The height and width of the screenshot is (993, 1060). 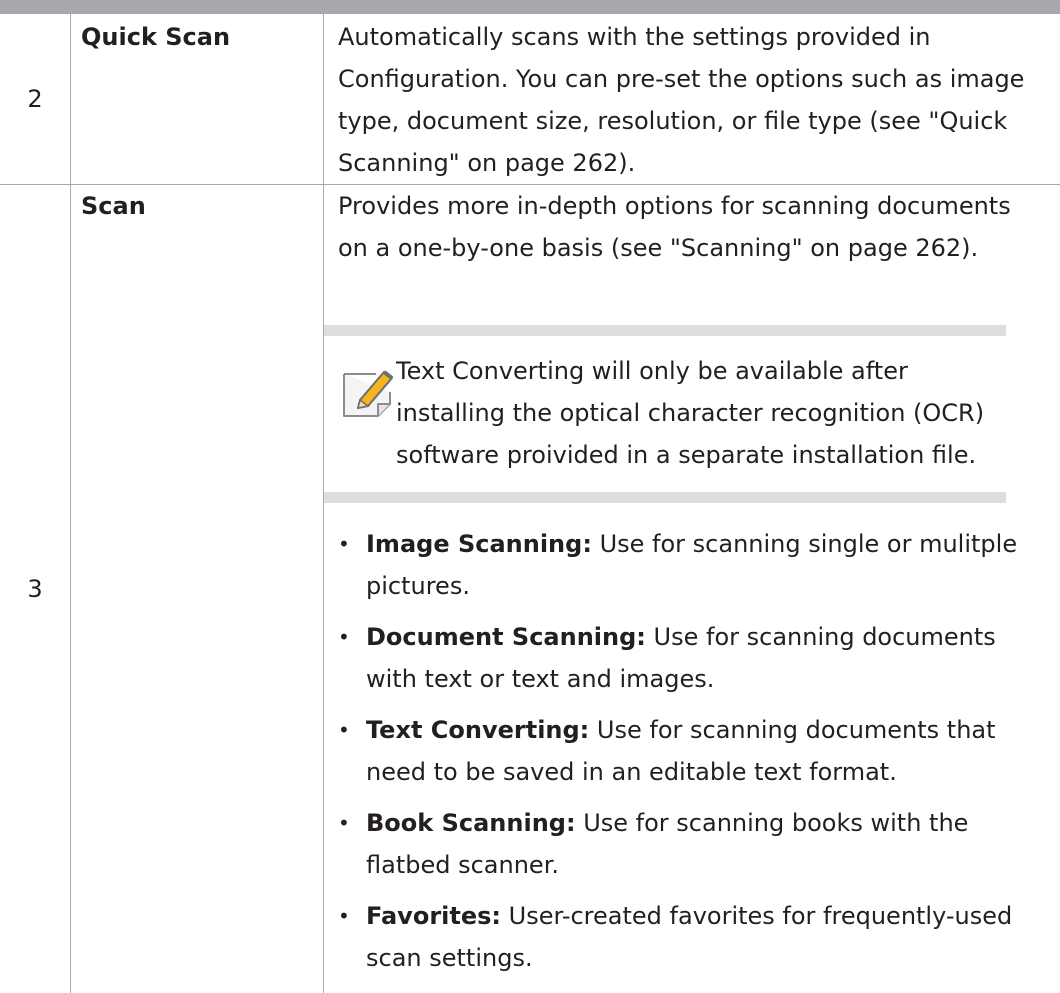 What do you see at coordinates (506, 637) in the screenshot?
I see `option-label: Document Scanning:` at bounding box center [506, 637].